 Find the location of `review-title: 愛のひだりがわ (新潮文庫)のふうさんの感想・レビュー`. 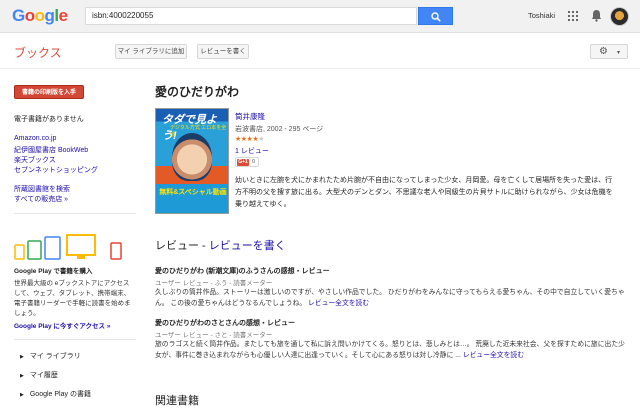

review-title: 愛のひだりがわ (新潮文庫)のふうさんの感想・レビュー is located at coordinates (242, 271).